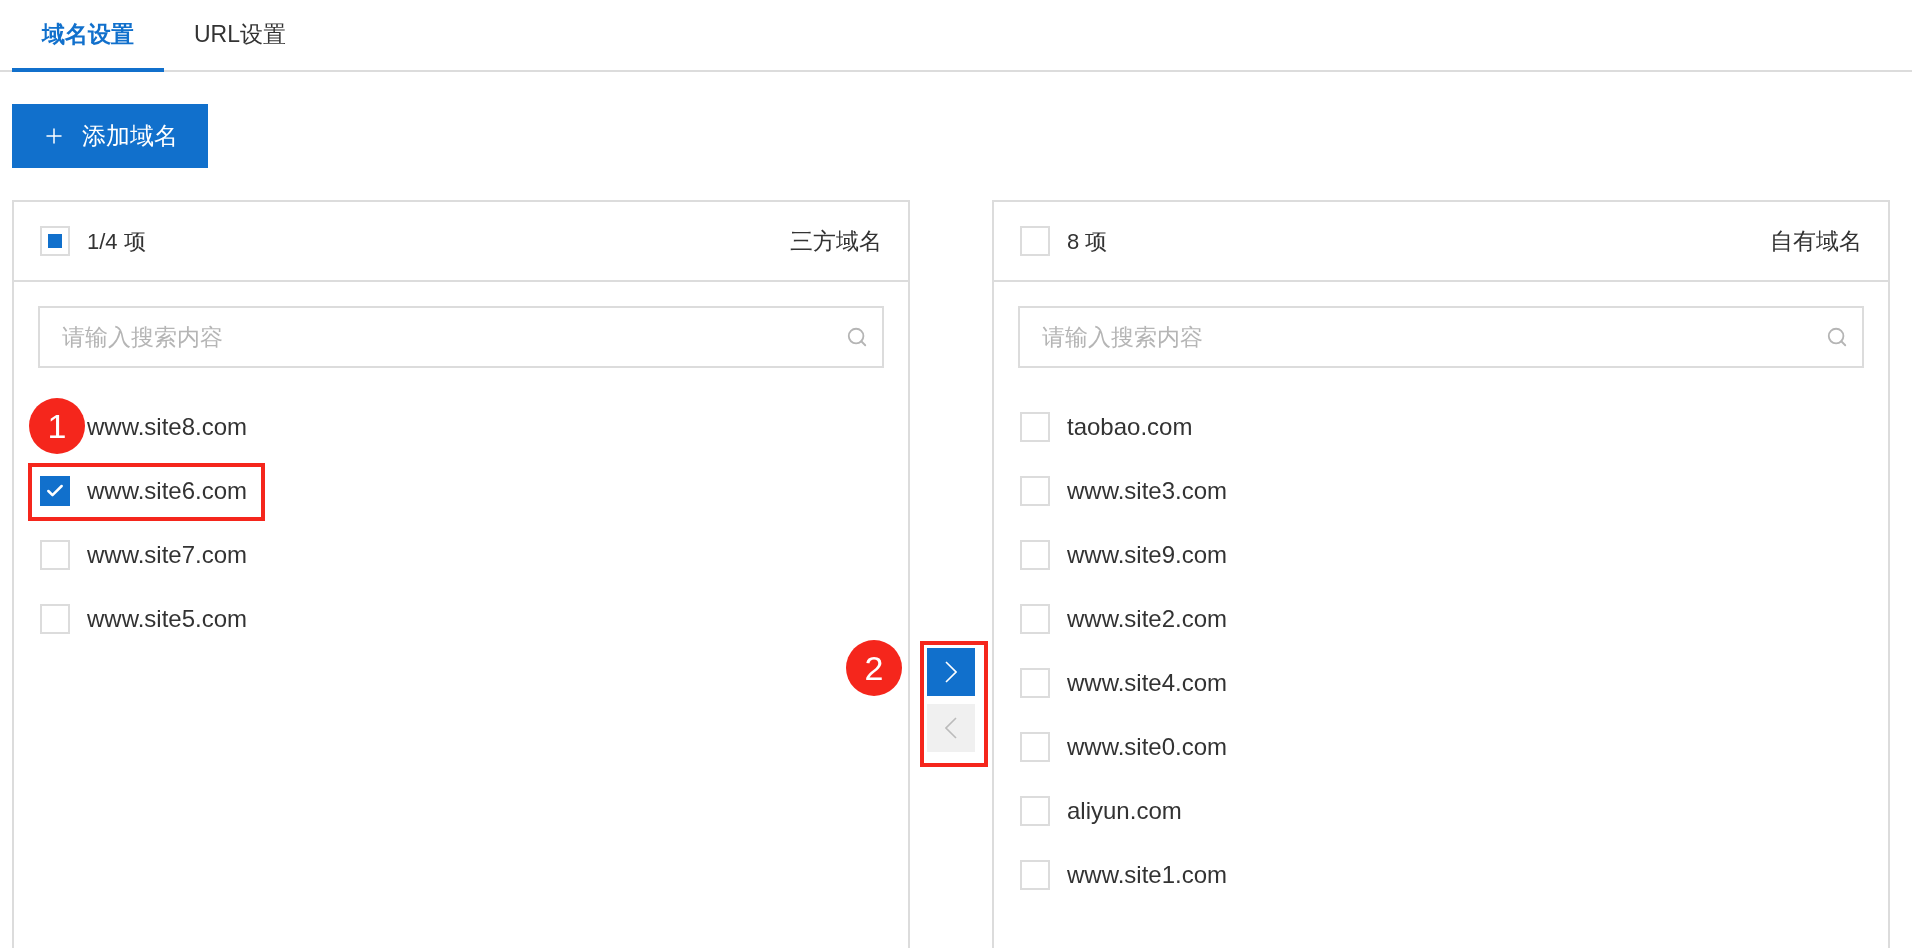  I want to click on panel-title: 自有域名, so click(1816, 241).